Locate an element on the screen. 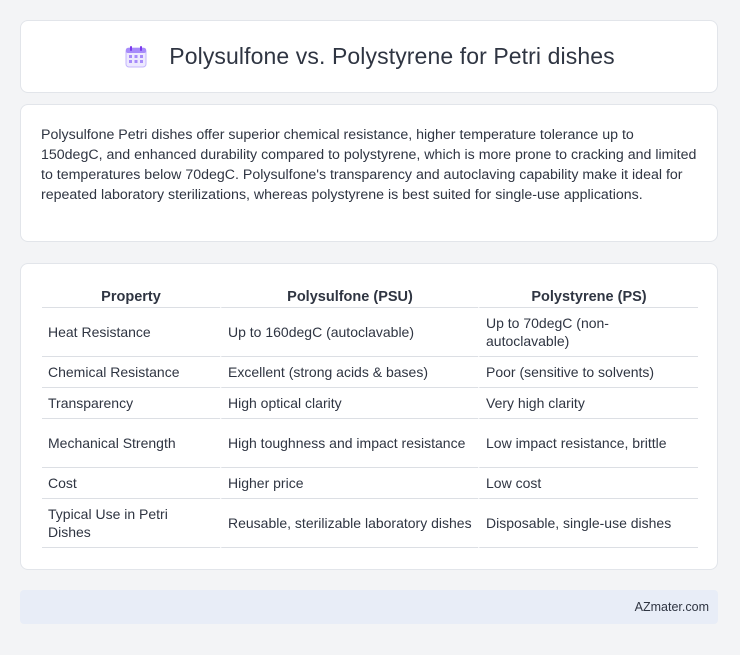 The image size is (740, 655). polystyrene-cell: Poor (sensitive to solvents) is located at coordinates (588, 372).